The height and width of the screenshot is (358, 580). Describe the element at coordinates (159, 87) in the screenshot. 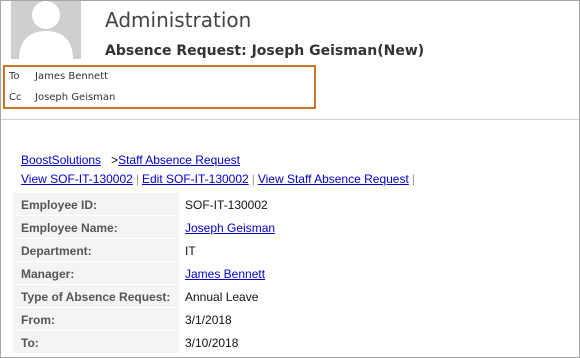

I see `recipients-box: To James Bennett Cc Joseph Geisman` at that location.